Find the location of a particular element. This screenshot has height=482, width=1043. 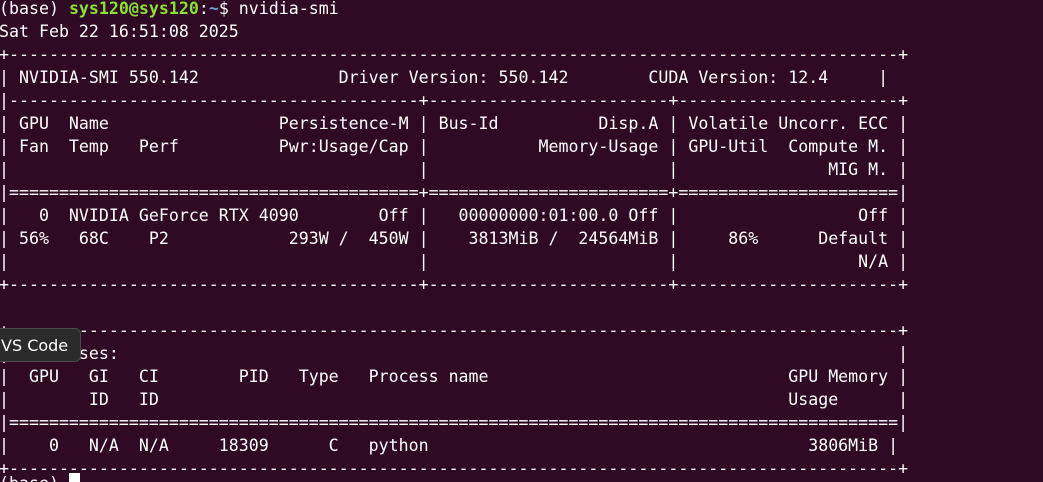

prompt-line: (base) sys120@sys120:~$ nvidia-smi is located at coordinates (169, 10).